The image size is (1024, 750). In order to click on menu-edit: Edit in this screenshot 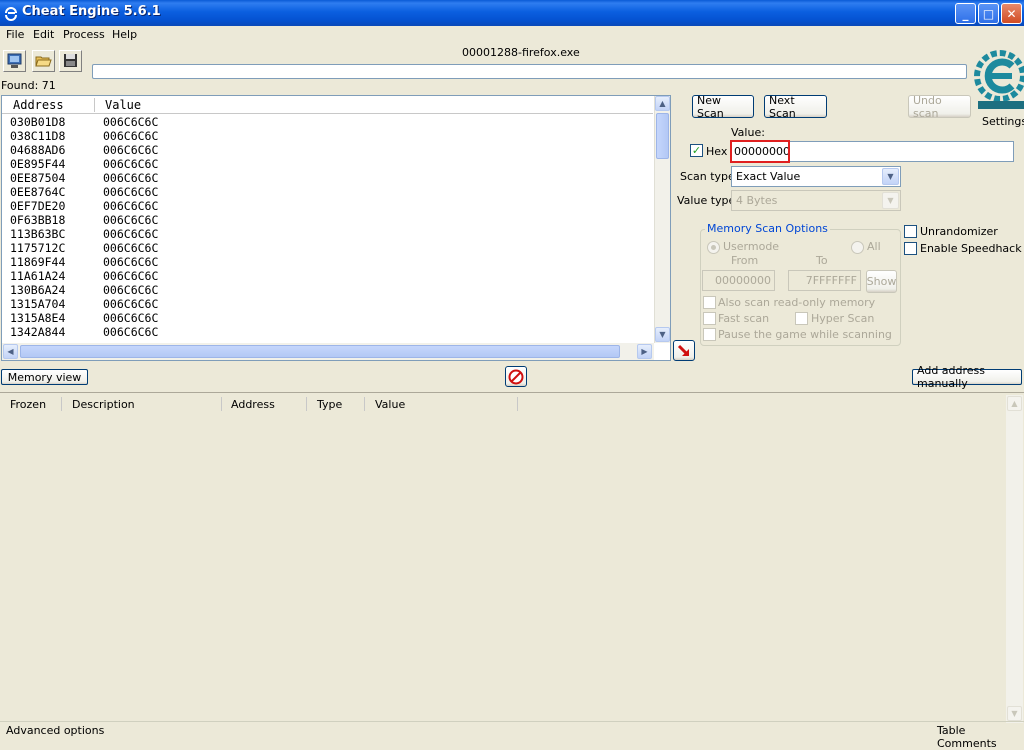, I will do `click(43, 34)`.